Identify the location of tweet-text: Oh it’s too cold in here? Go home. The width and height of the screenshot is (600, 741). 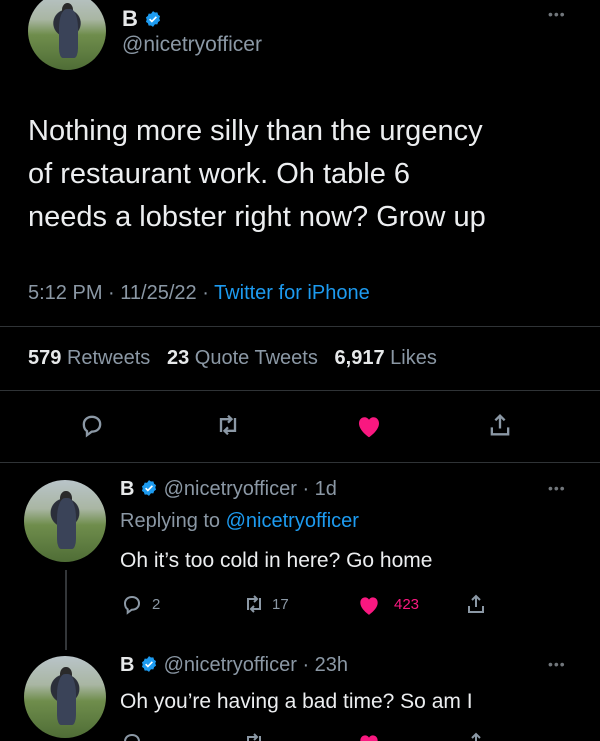
(276, 560).